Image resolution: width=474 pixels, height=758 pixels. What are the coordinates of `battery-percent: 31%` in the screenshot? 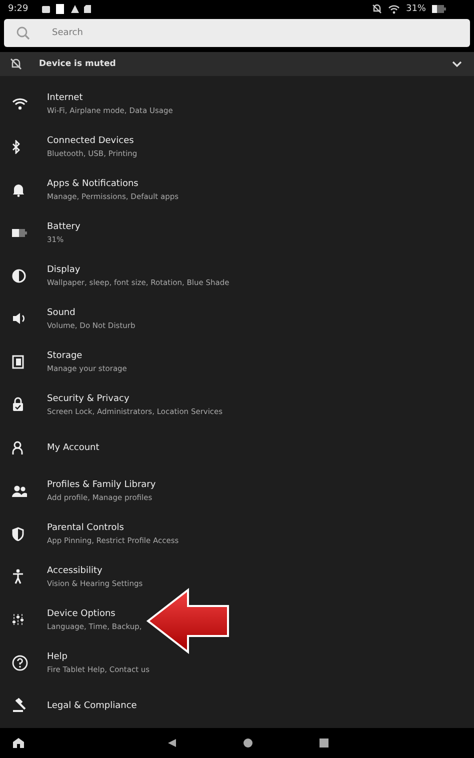 It's located at (416, 9).